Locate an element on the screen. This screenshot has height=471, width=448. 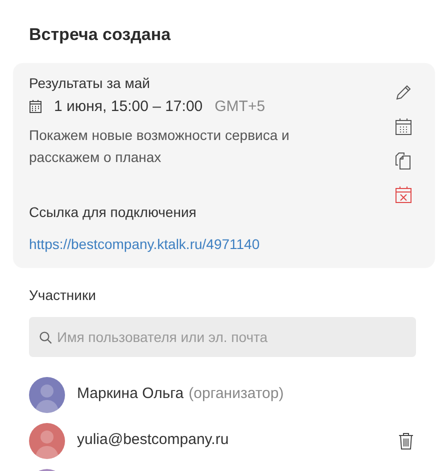
participants-heading: Участники is located at coordinates (63, 295).